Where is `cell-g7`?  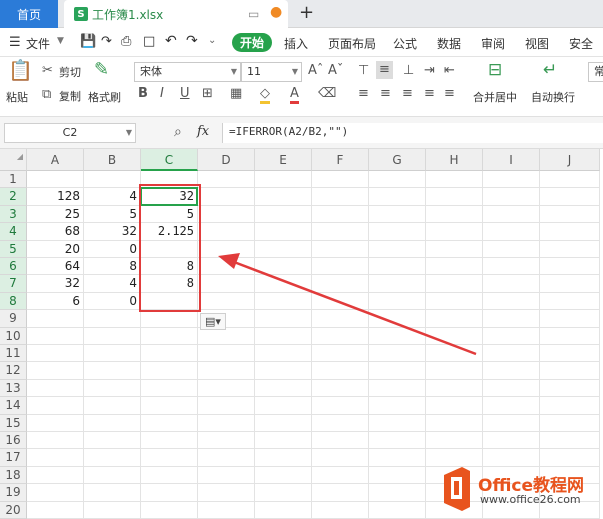 cell-g7 is located at coordinates (397, 284).